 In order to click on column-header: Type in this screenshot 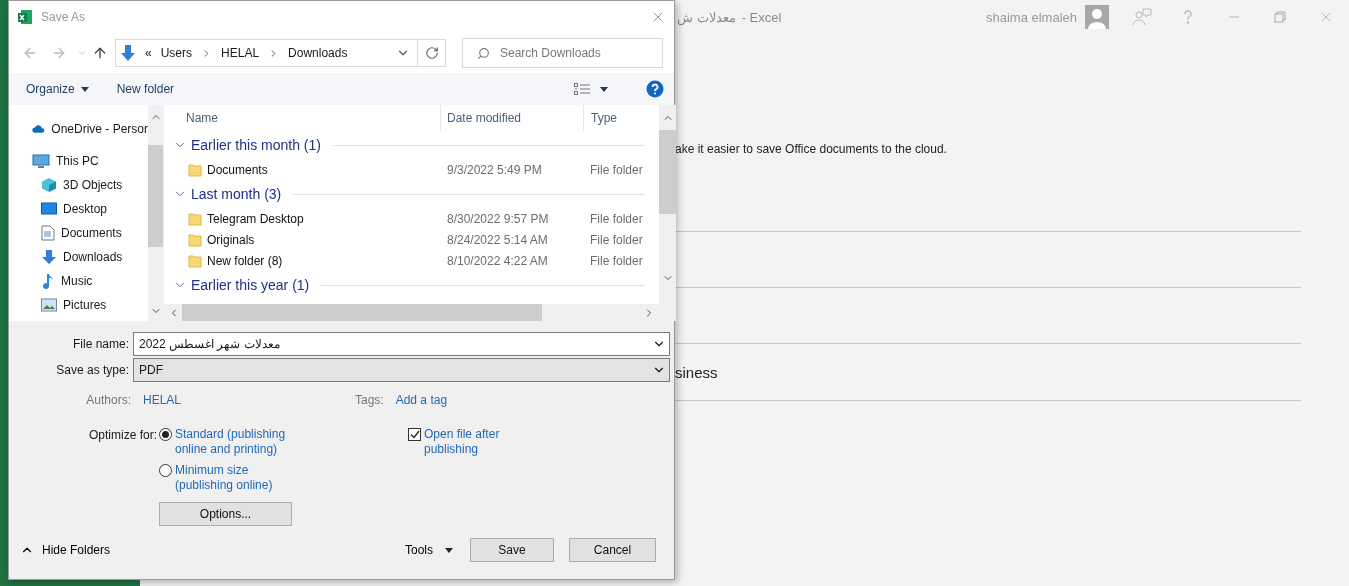, I will do `click(621, 118)`.